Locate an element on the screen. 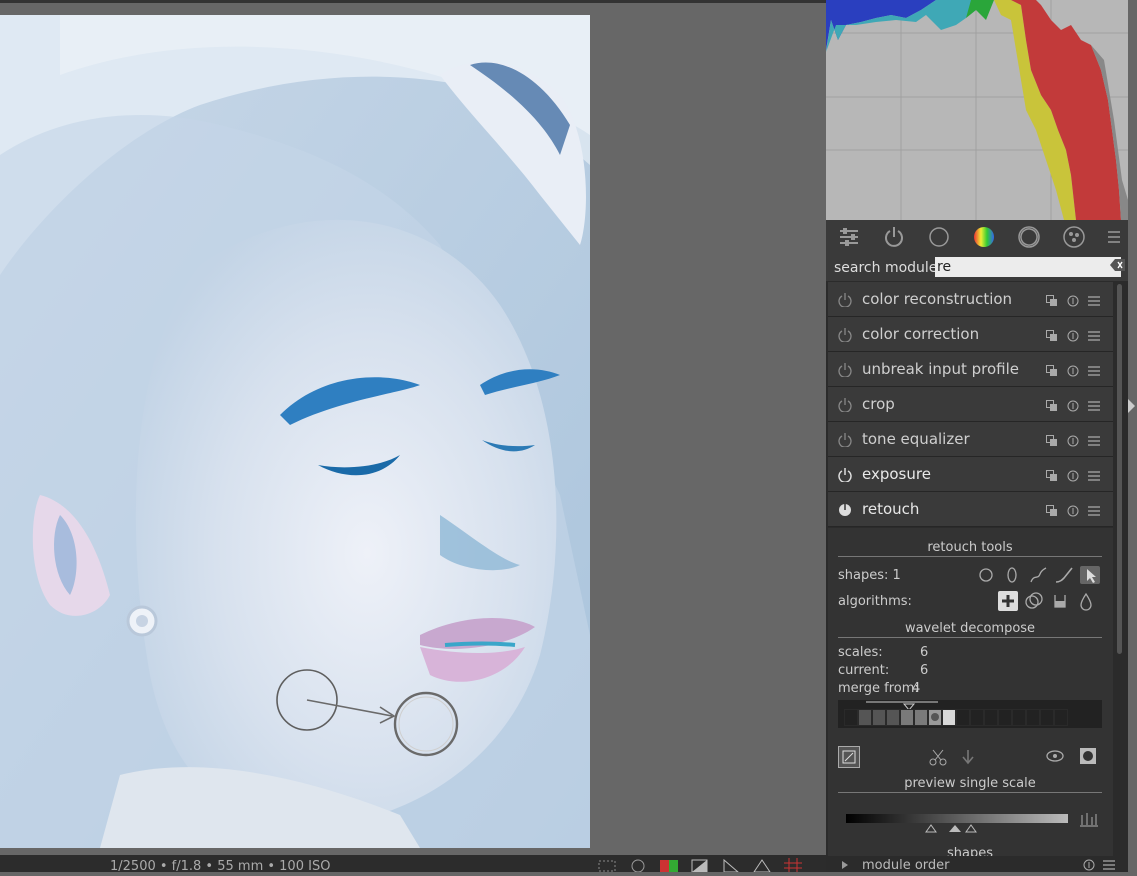 The height and width of the screenshot is (876, 1137). base-modules-icon is located at coordinates (938, 237).